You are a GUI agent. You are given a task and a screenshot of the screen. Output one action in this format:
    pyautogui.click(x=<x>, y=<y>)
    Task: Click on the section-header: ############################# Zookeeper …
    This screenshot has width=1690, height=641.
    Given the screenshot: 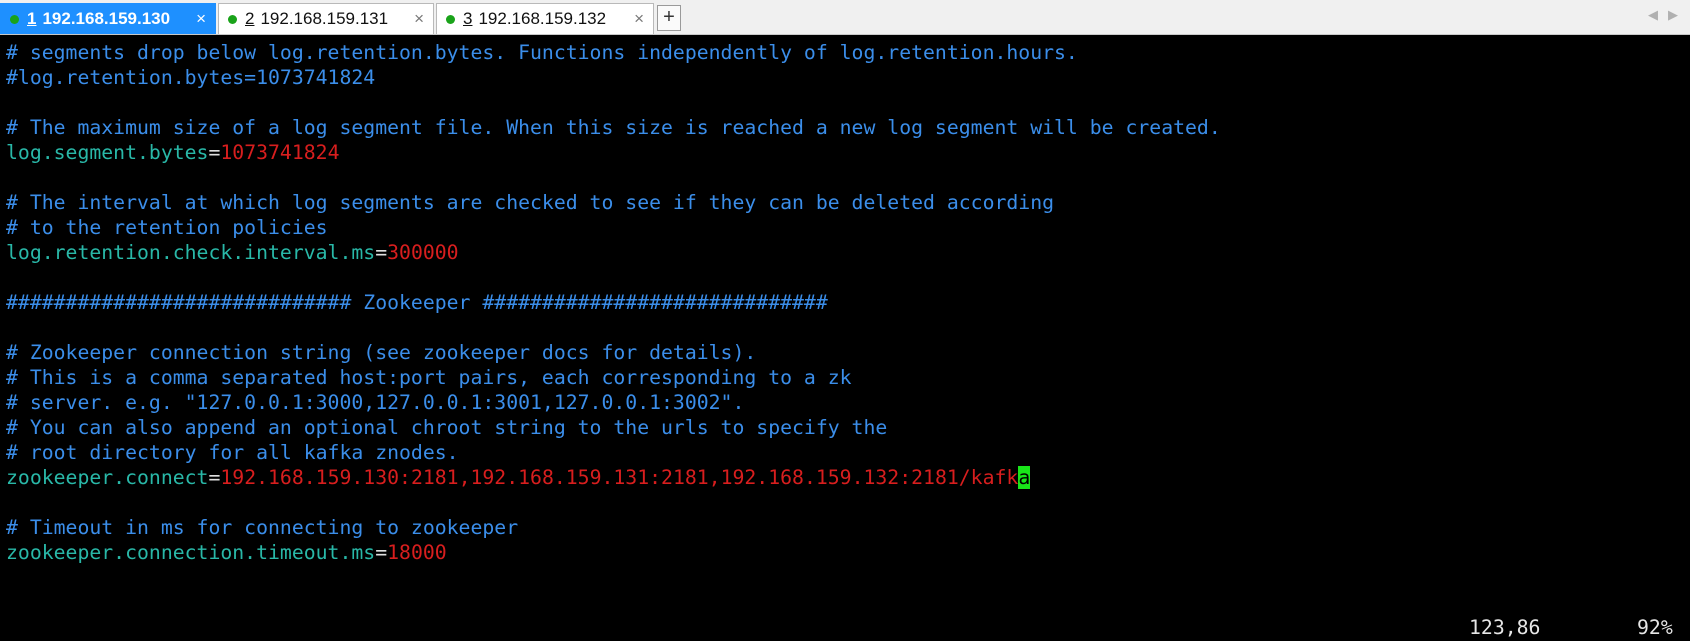 What is the action you would take?
    pyautogui.click(x=417, y=302)
    